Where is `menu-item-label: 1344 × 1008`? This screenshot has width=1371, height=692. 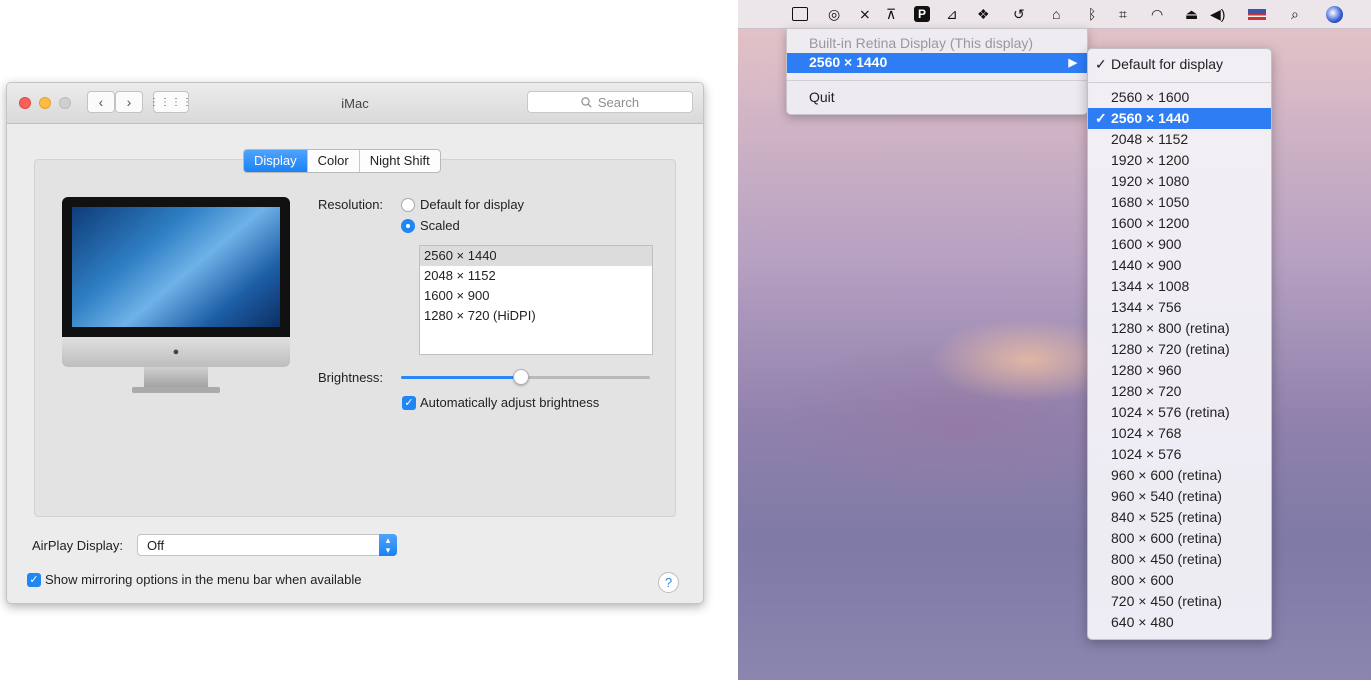
menu-item-label: 1344 × 1008 is located at coordinates (1150, 286).